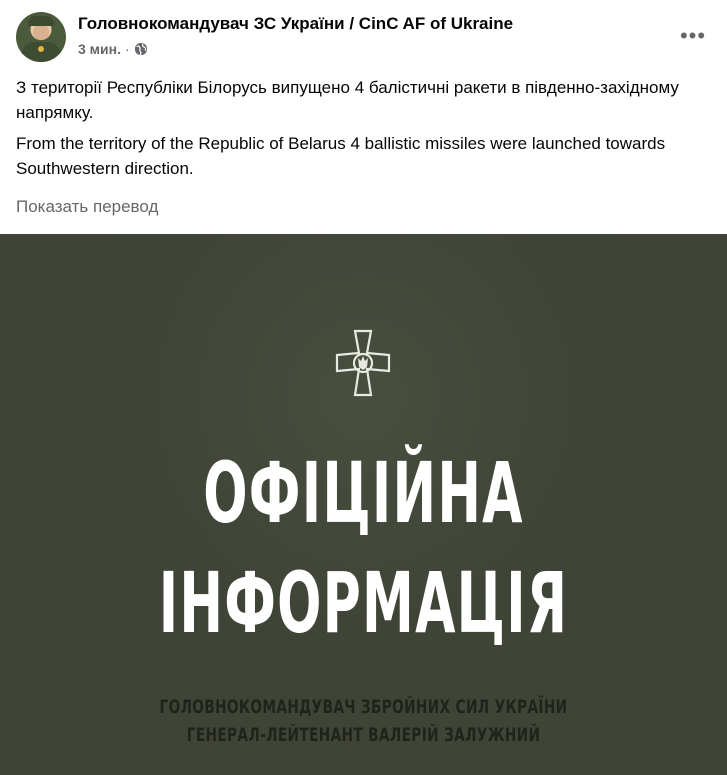 This screenshot has width=727, height=775. I want to click on avatar, so click(41, 37).